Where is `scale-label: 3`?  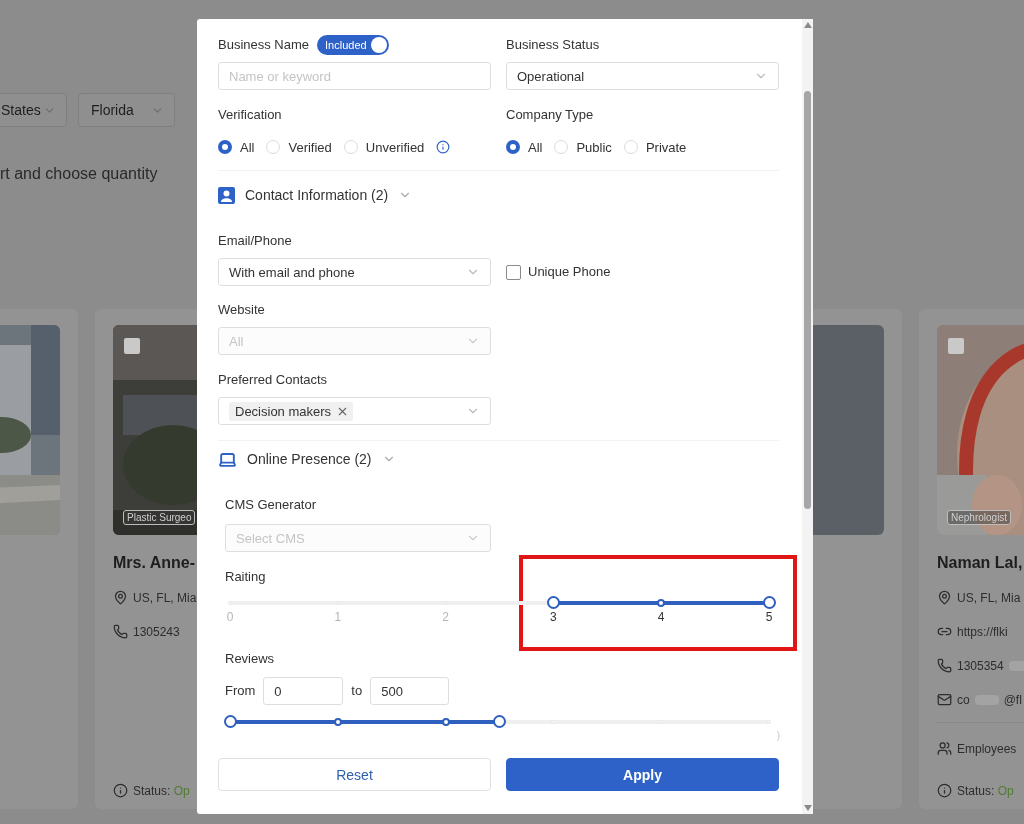
scale-label: 3 is located at coordinates (553, 617).